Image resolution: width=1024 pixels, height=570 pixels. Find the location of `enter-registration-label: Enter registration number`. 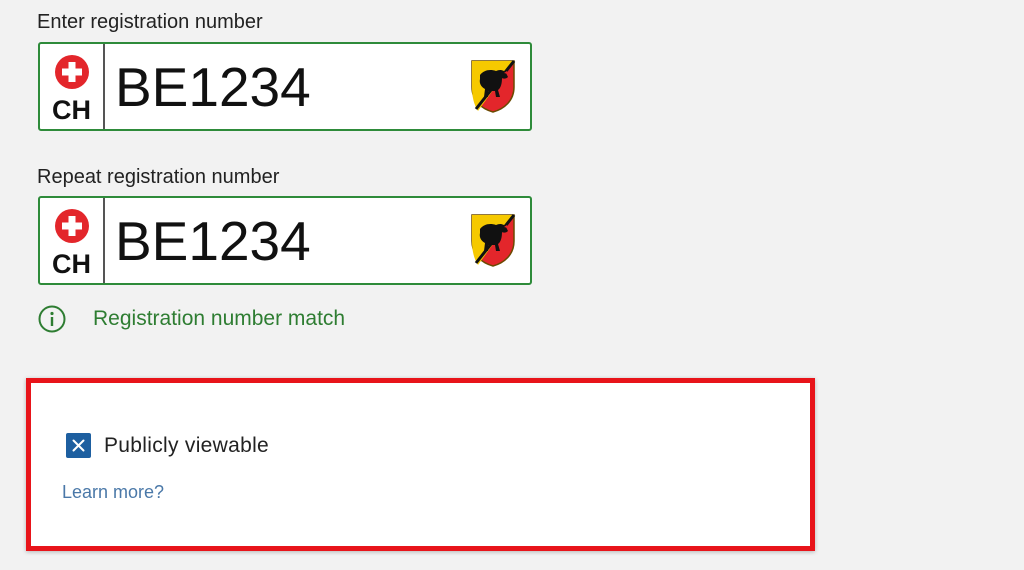

enter-registration-label: Enter registration number is located at coordinates (150, 22).